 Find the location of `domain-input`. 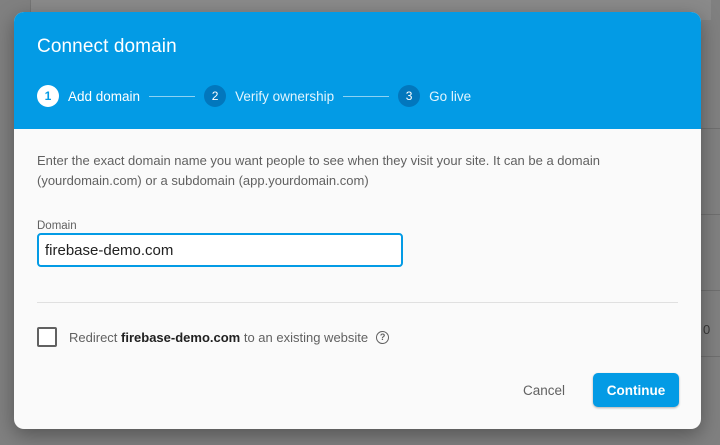

domain-input is located at coordinates (220, 250).